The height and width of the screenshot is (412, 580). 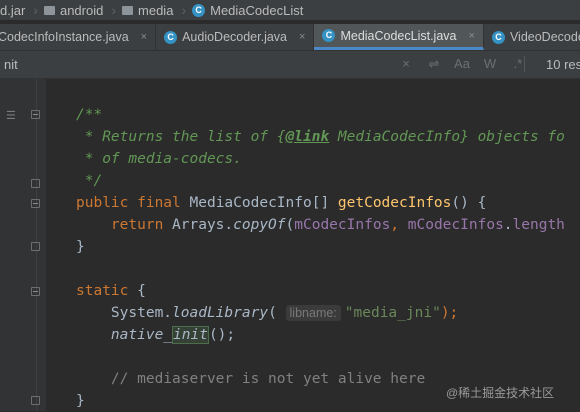 What do you see at coordinates (124, 225) in the screenshot?
I see `keyword: return` at bounding box center [124, 225].